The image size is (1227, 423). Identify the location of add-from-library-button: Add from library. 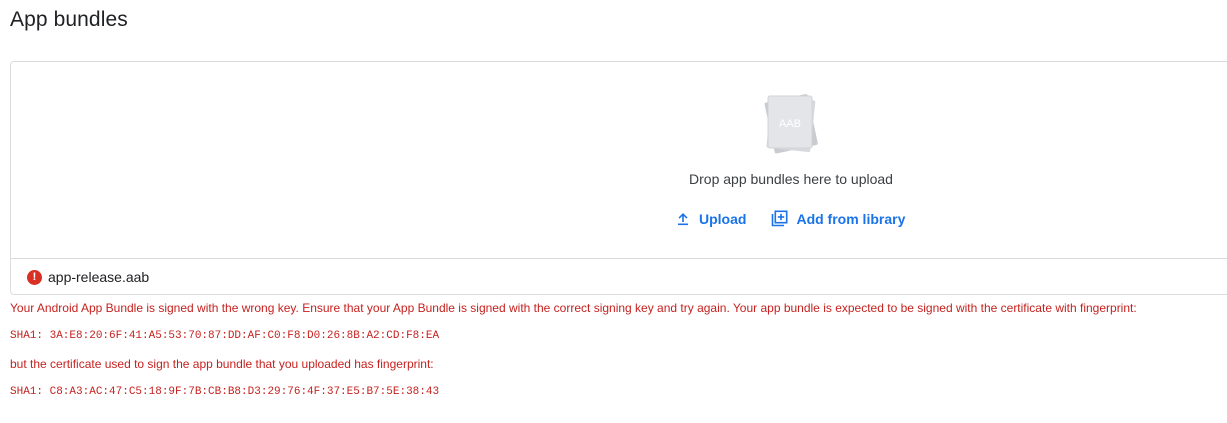
(838, 218).